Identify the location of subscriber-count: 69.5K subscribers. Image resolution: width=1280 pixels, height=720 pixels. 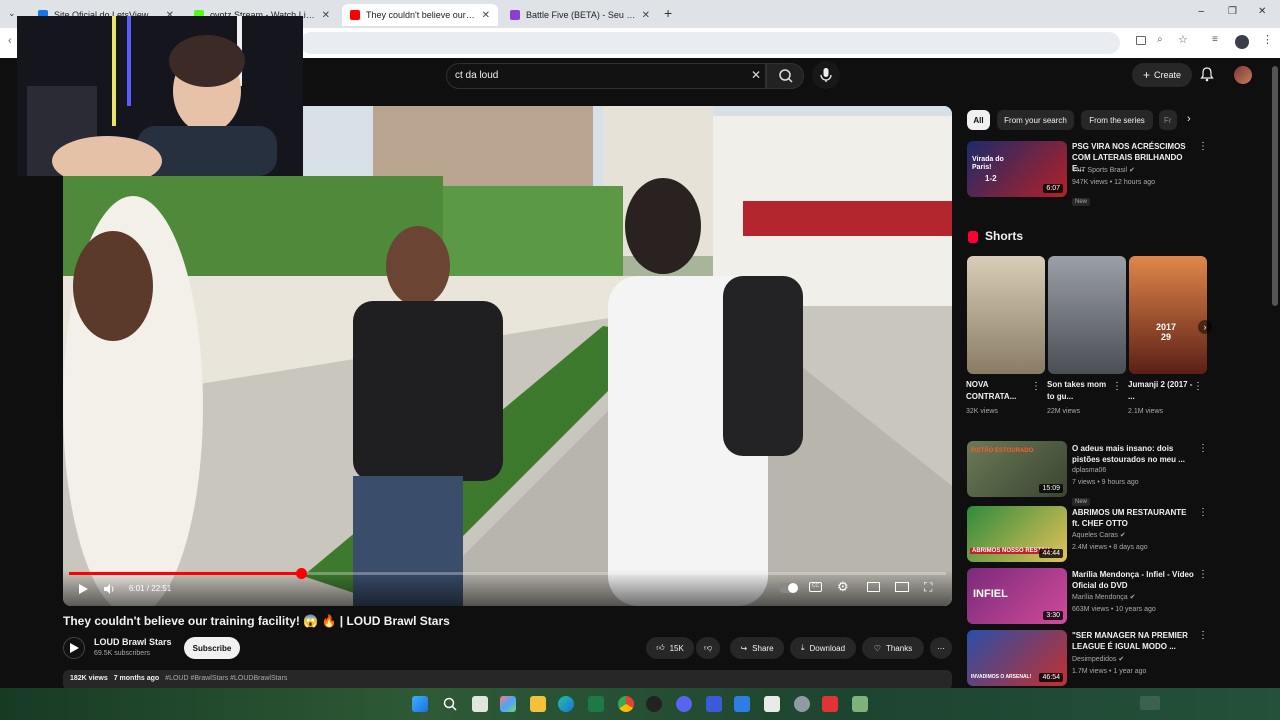
(122, 653).